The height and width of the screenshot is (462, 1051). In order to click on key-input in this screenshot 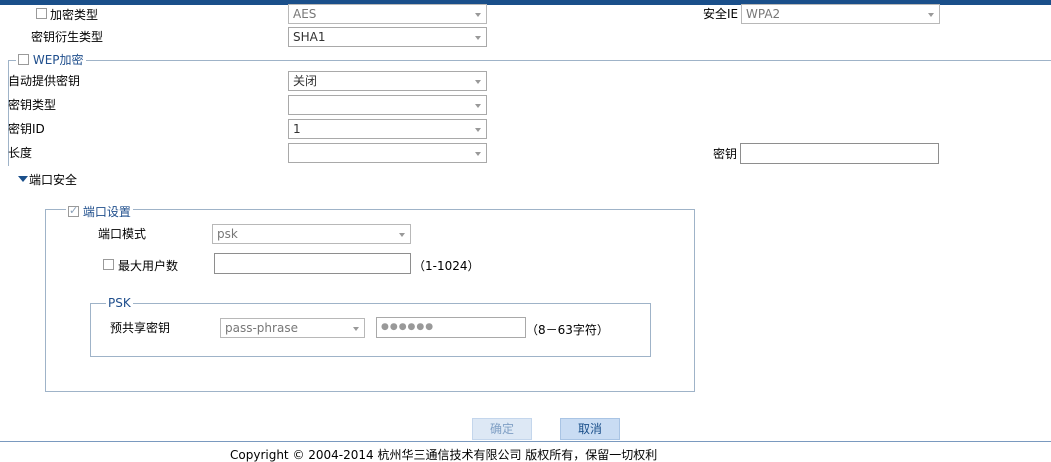, I will do `click(839, 153)`.